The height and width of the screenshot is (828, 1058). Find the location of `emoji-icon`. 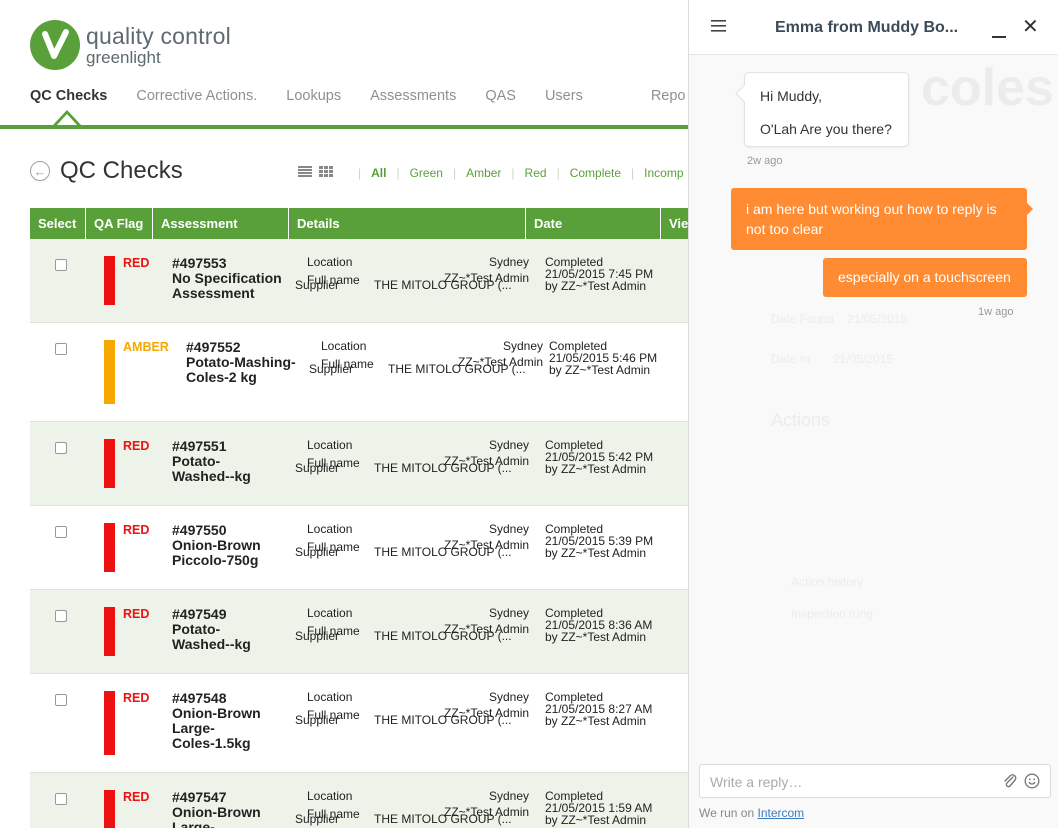

emoji-icon is located at coordinates (1032, 781).